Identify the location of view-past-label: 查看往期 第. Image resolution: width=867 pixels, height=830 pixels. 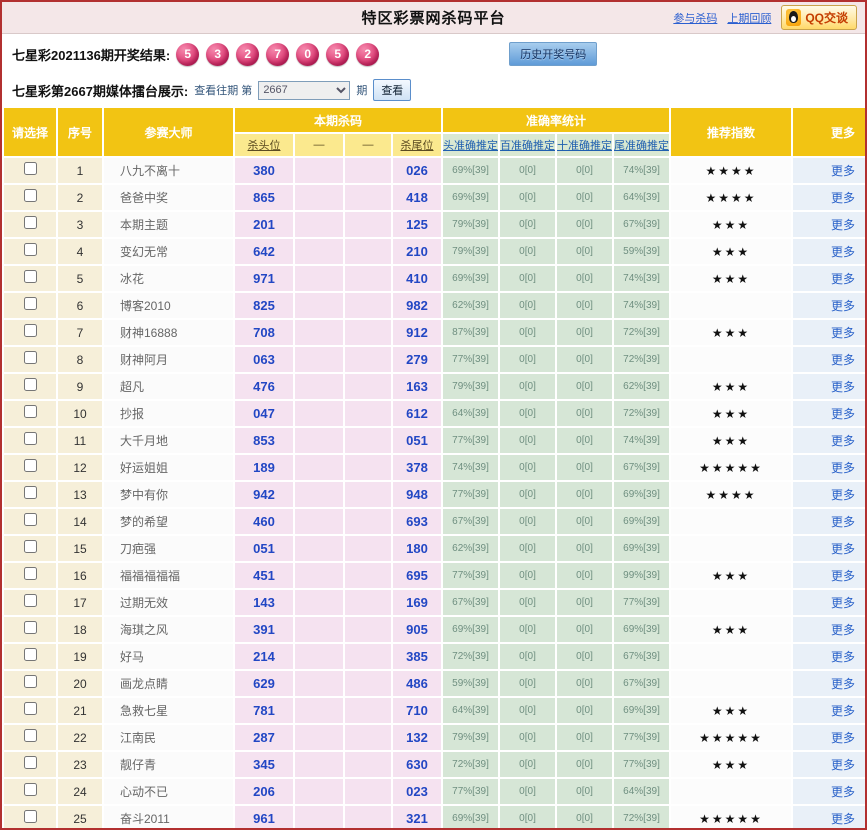
(223, 91).